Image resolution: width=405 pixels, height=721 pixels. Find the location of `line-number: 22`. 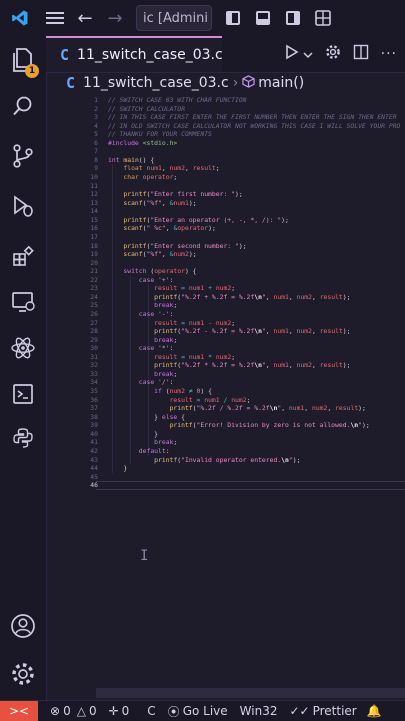

line-number: 22 is located at coordinates (94, 279).